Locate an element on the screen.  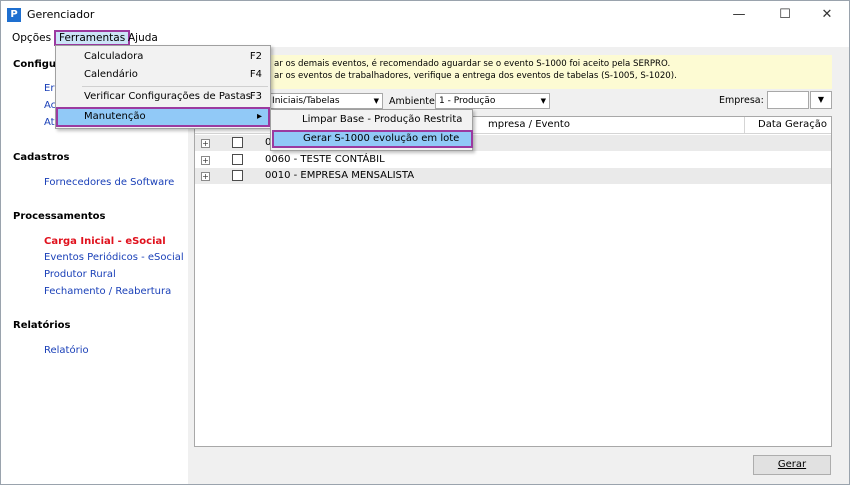
sidebar-link-config-1: Er is located at coordinates (49, 88).